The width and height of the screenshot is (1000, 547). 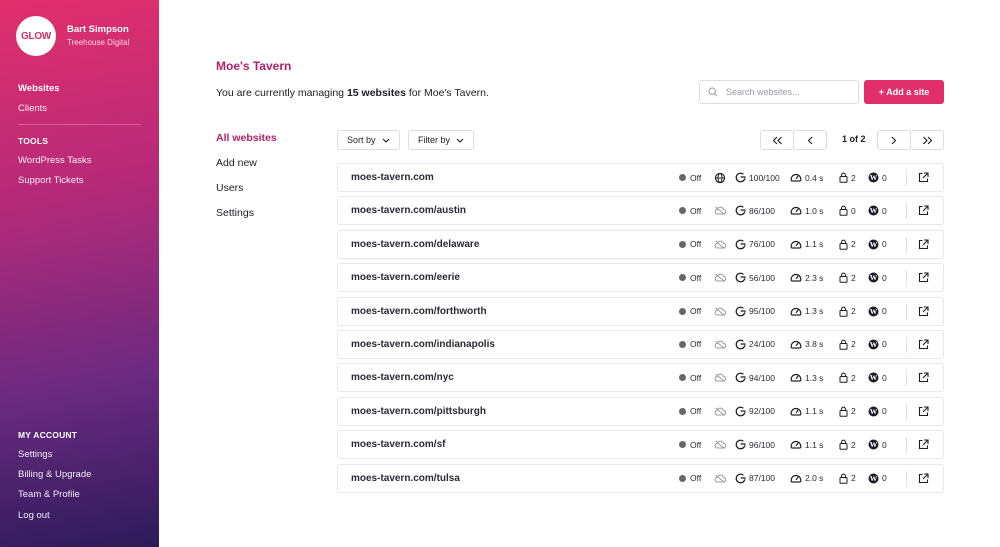 I want to click on google-score: 95/100, so click(x=755, y=311).